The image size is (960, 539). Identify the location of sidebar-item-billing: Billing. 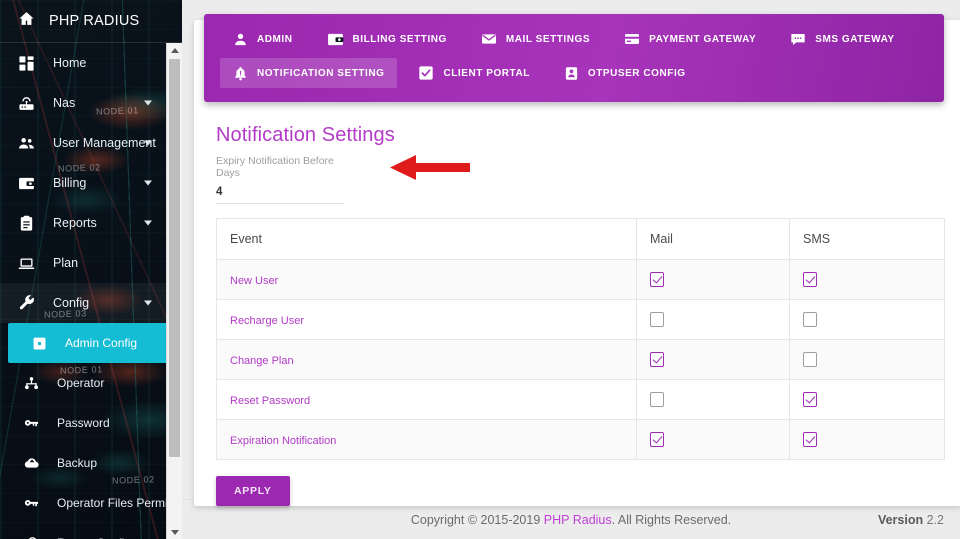
(88, 183).